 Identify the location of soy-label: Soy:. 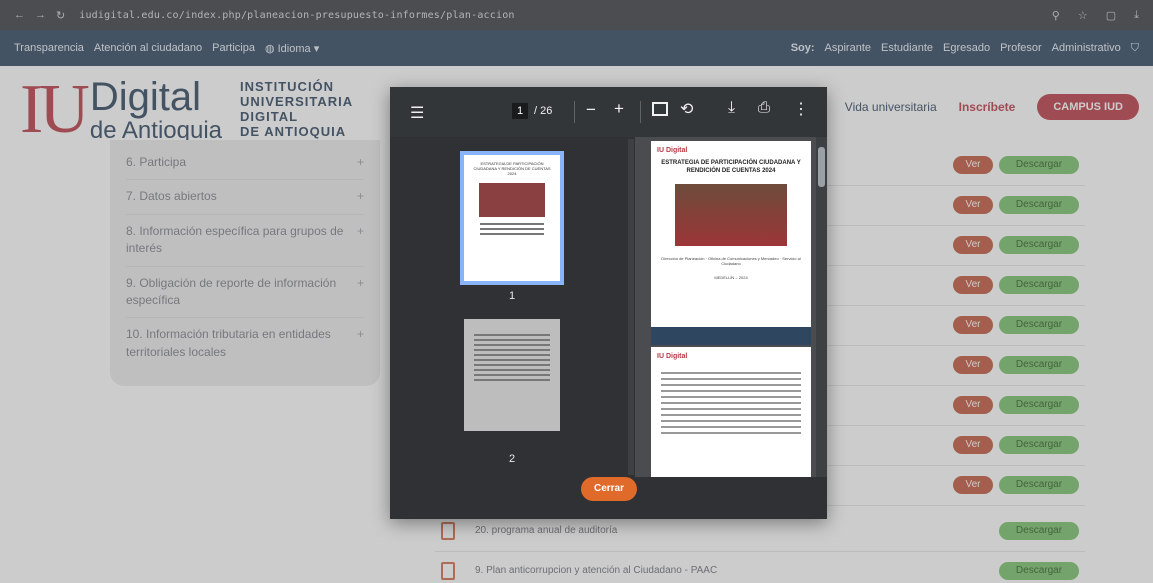
(802, 48).